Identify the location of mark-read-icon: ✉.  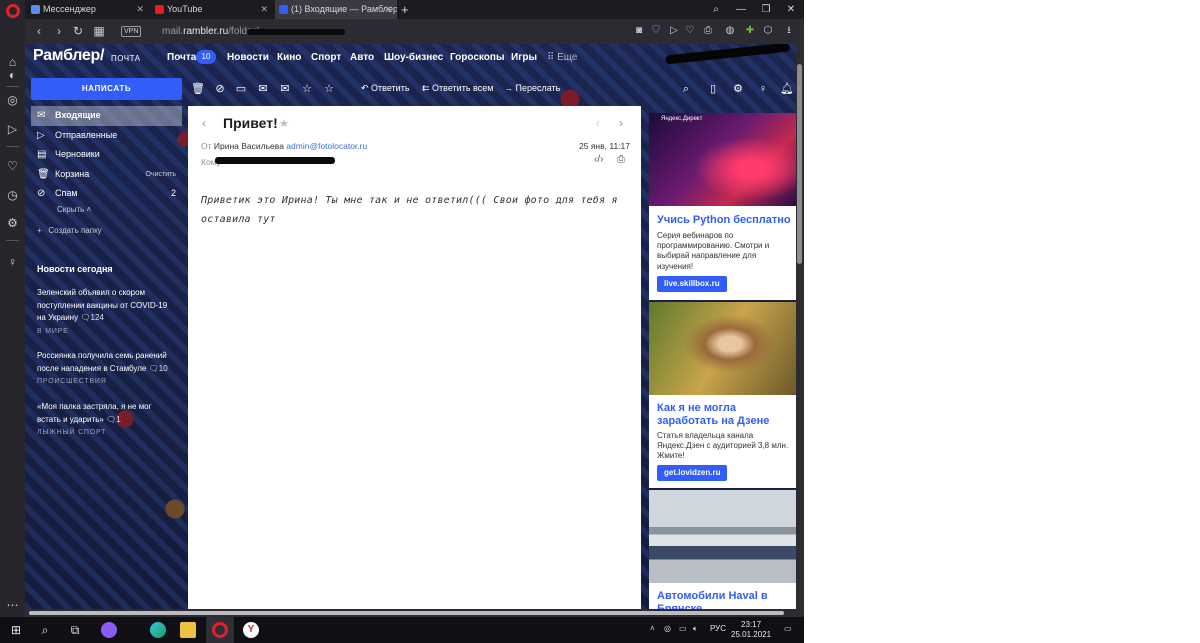
(263, 89).